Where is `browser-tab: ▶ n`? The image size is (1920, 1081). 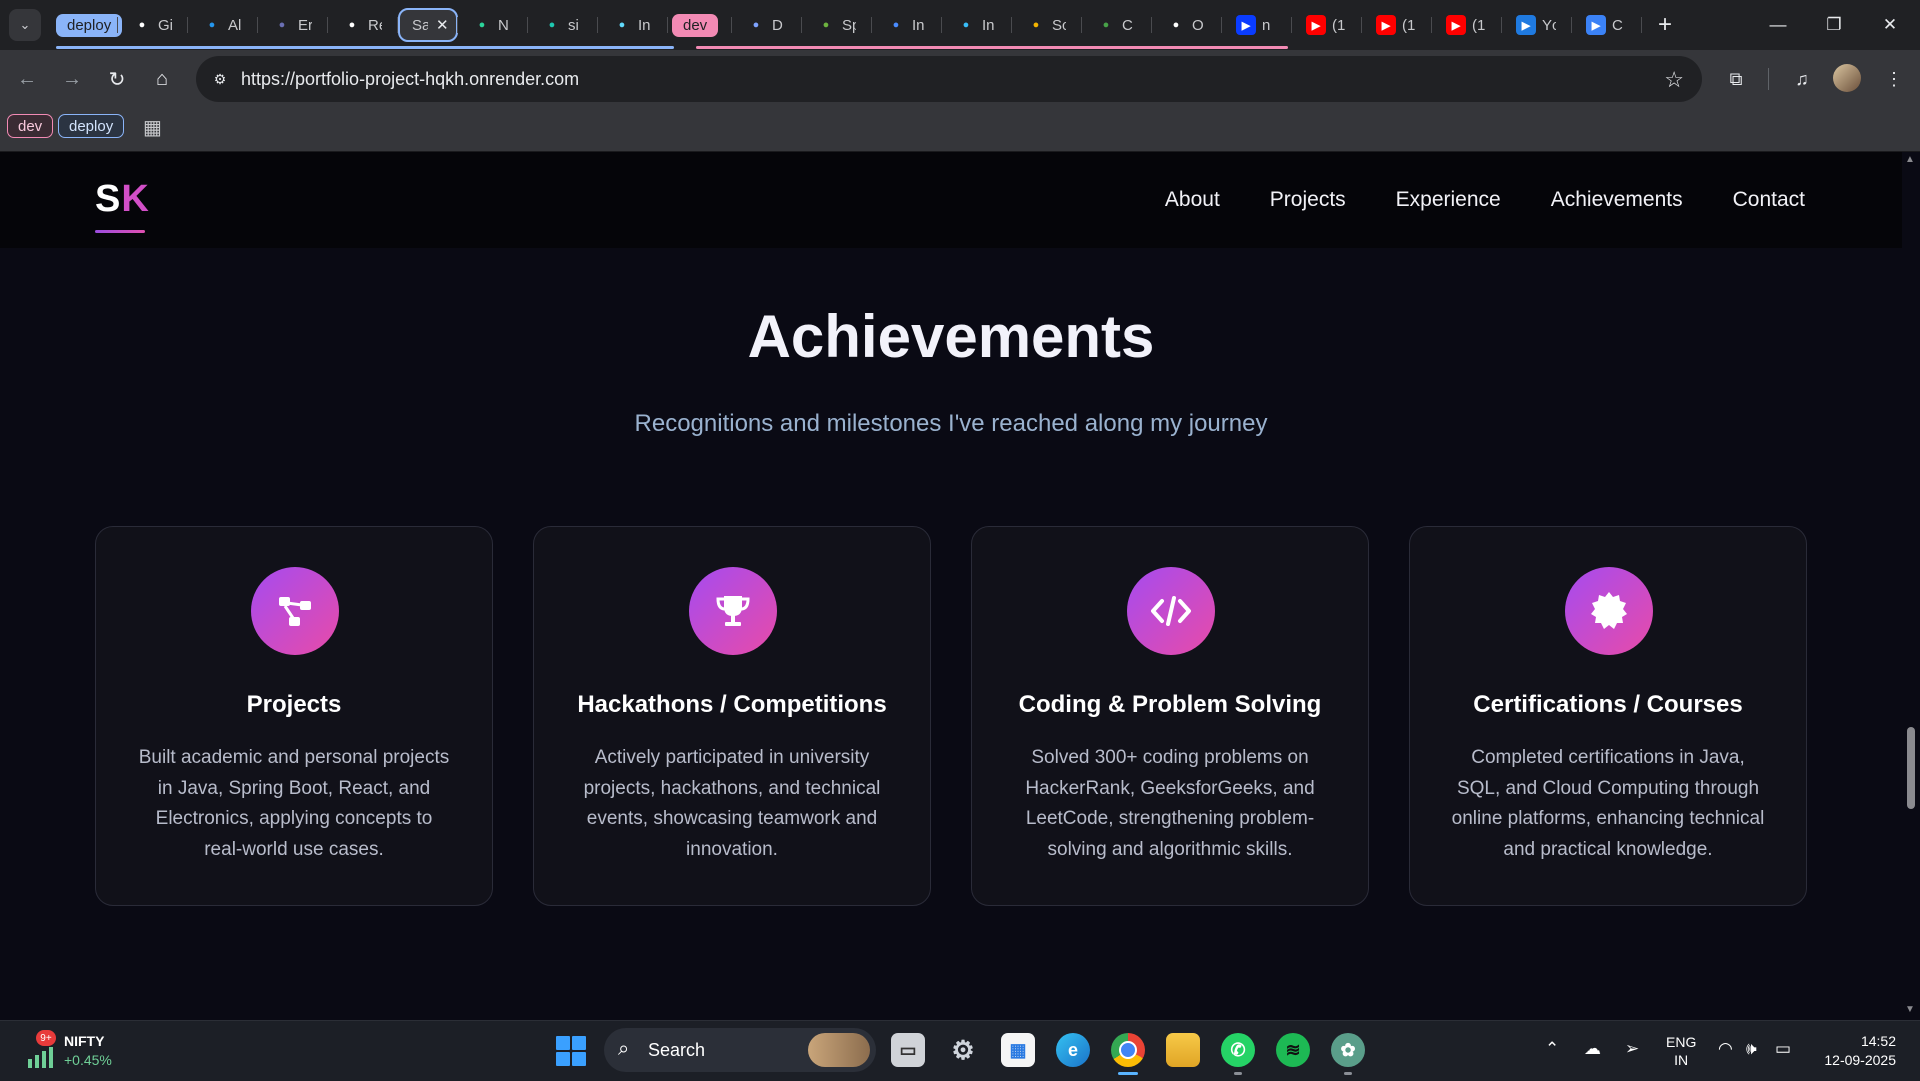 browser-tab: ▶ n is located at coordinates (1257, 25).